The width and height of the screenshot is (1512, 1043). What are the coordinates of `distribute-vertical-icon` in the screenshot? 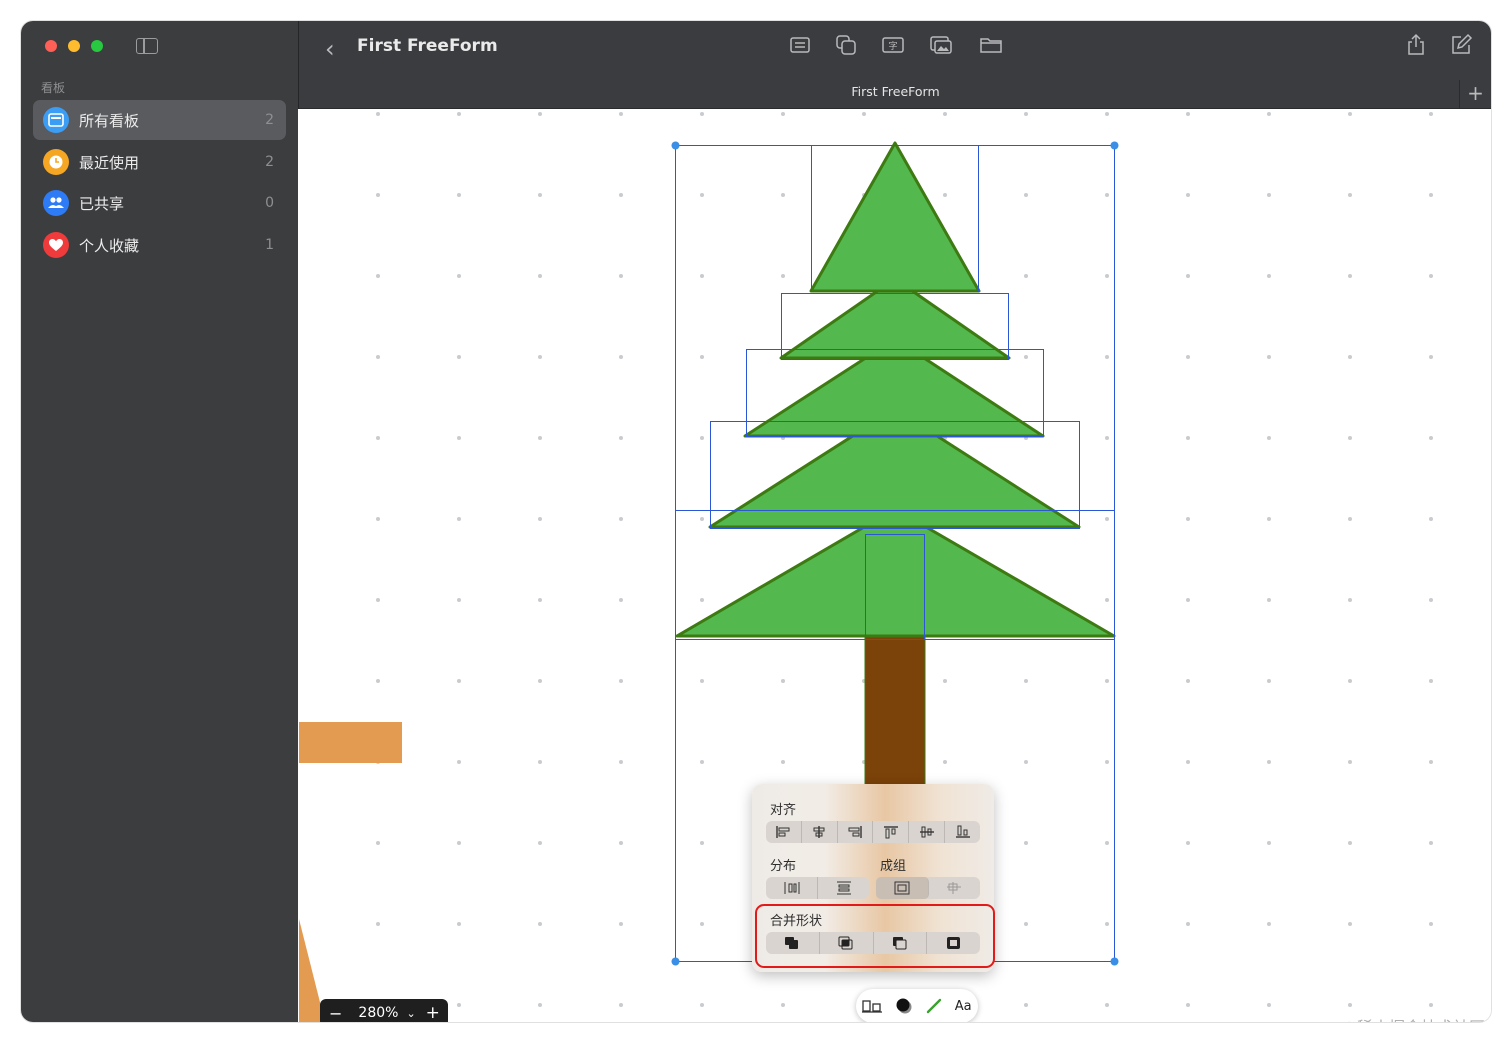 It's located at (843, 888).